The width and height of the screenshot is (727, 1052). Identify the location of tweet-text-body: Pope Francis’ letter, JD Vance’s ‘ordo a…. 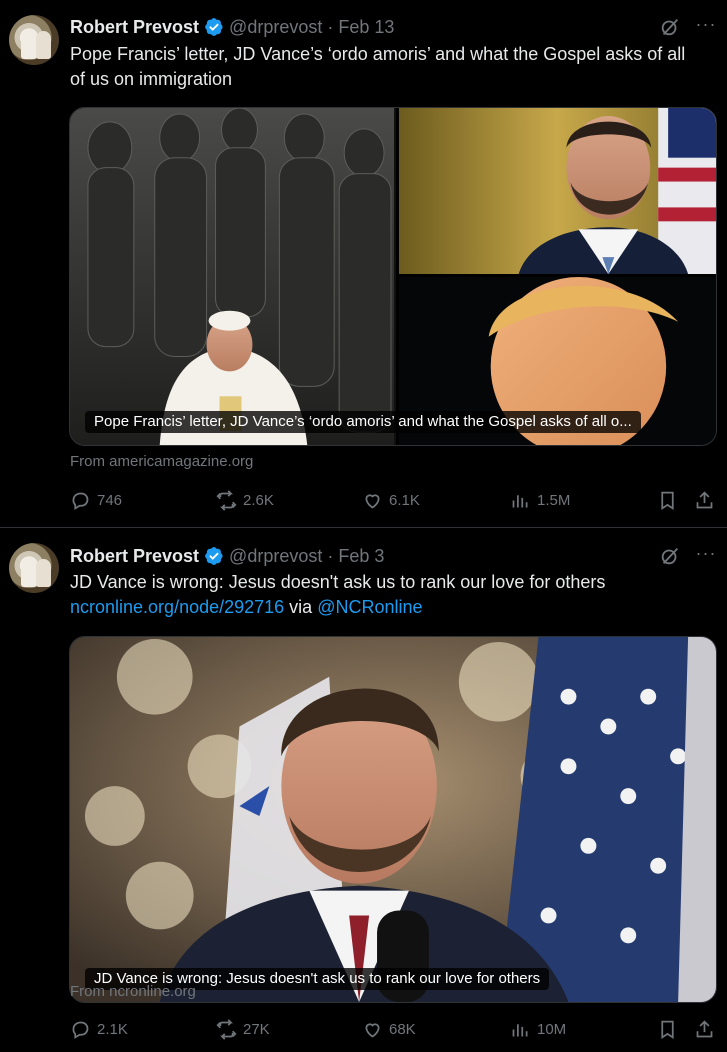
(378, 66).